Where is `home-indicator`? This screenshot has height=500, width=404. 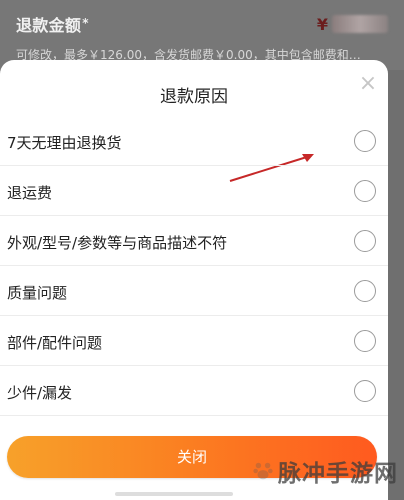
home-indicator is located at coordinates (174, 494).